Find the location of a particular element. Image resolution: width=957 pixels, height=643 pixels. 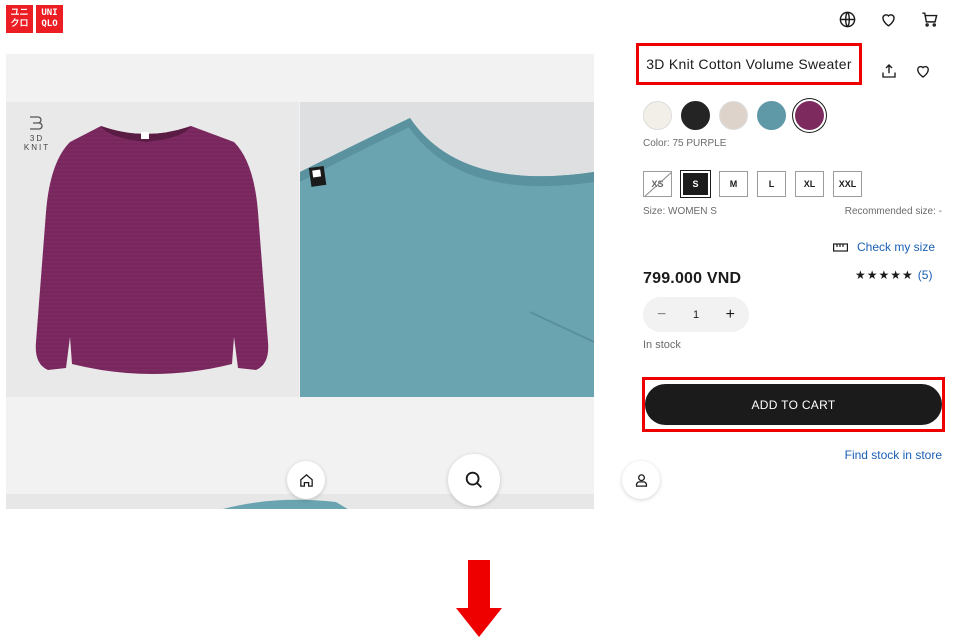

check-my-size-link: Check my size is located at coordinates (884, 247).